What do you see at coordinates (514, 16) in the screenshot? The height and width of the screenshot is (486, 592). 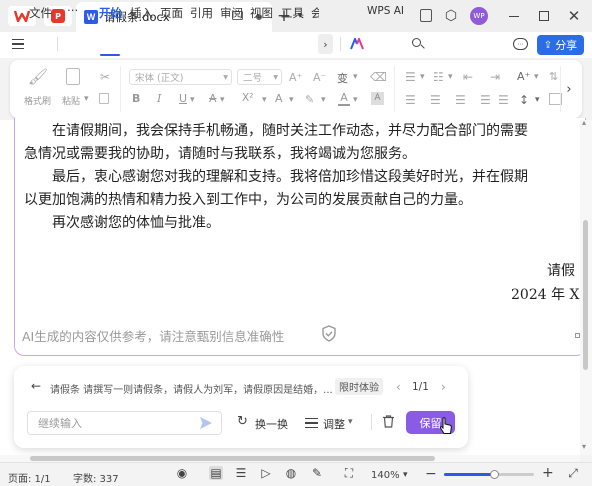 I see `minimize-icon` at bounding box center [514, 16].